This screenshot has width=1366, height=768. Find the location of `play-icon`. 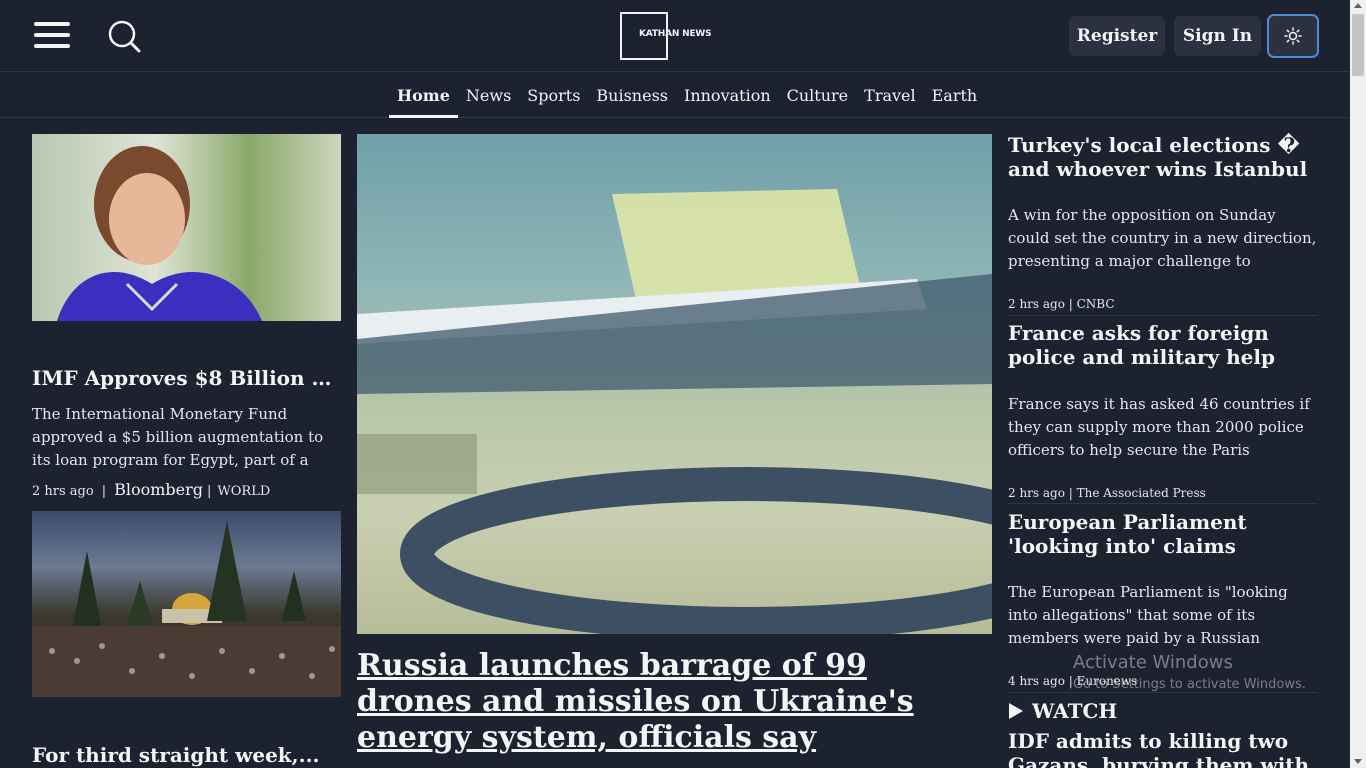

play-icon is located at coordinates (1016, 711).